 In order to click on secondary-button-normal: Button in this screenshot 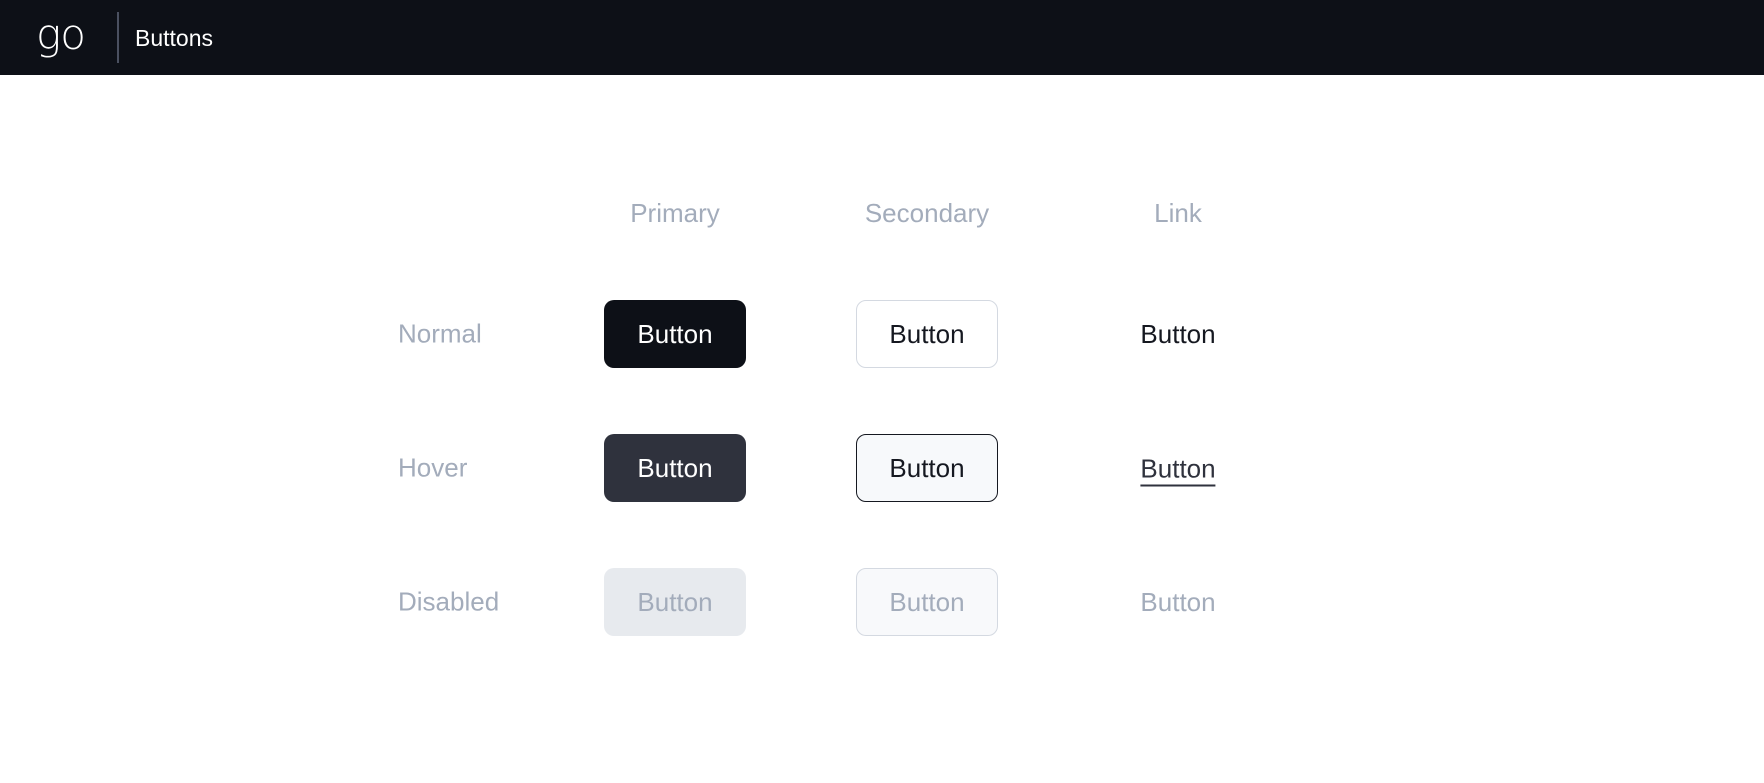, I will do `click(927, 334)`.